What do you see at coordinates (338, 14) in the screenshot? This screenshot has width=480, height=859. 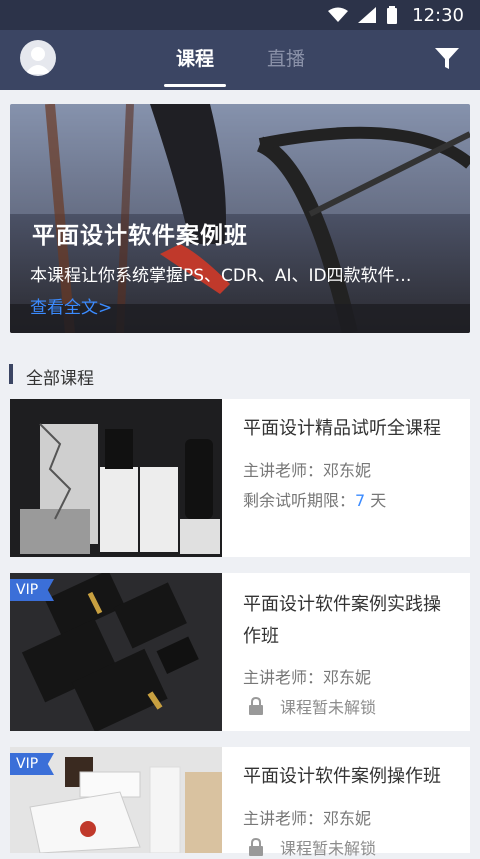 I see `wifi-icon` at bounding box center [338, 14].